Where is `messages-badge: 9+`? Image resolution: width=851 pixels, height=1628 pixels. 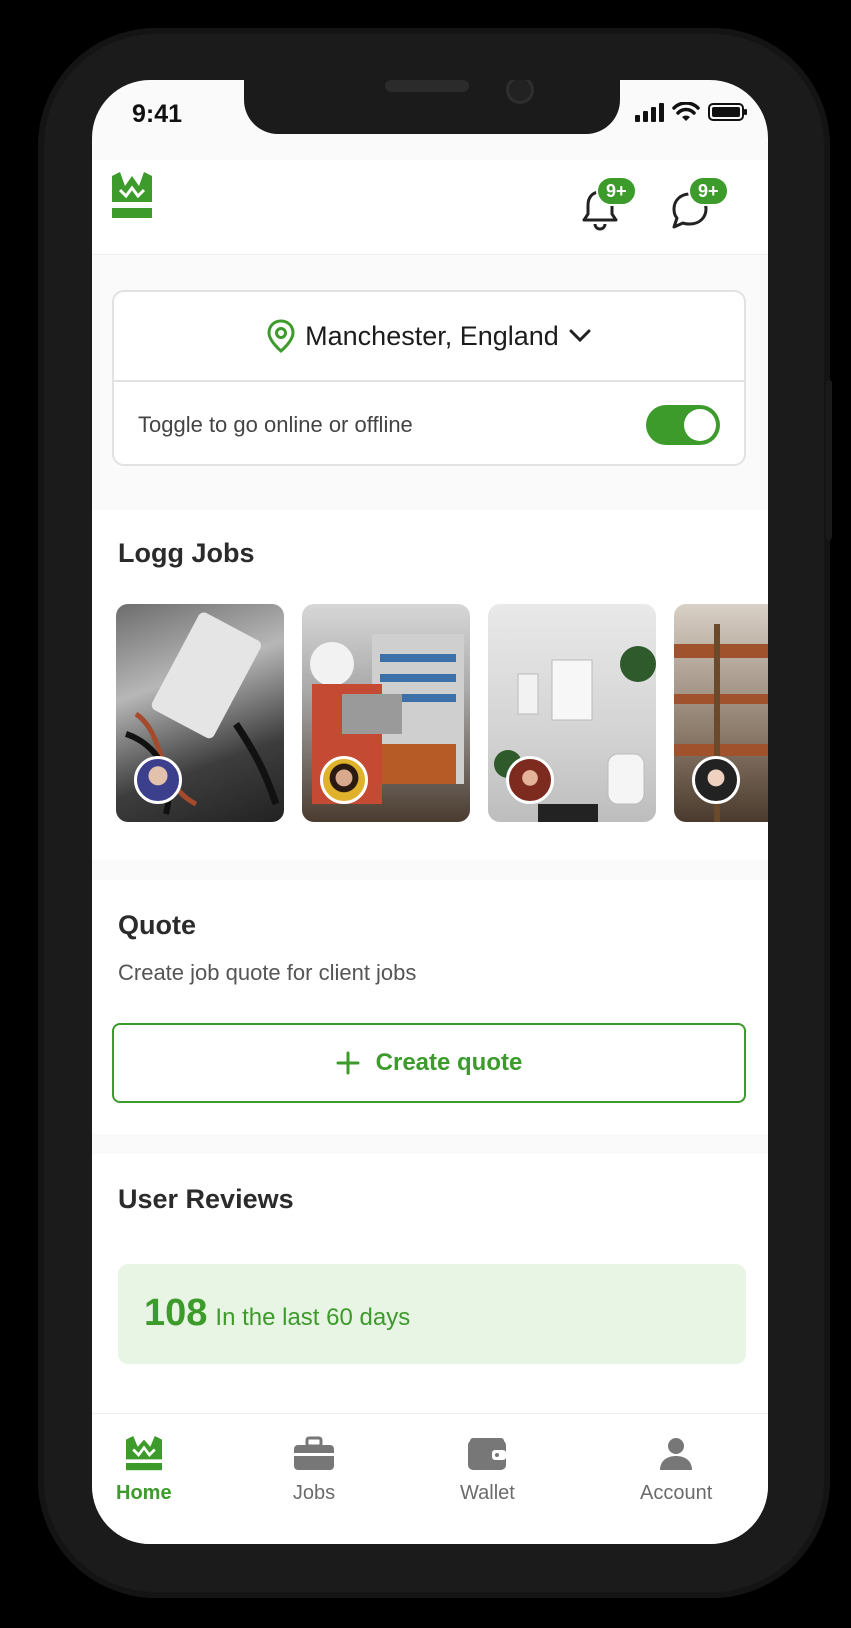 messages-badge: 9+ is located at coordinates (708, 191).